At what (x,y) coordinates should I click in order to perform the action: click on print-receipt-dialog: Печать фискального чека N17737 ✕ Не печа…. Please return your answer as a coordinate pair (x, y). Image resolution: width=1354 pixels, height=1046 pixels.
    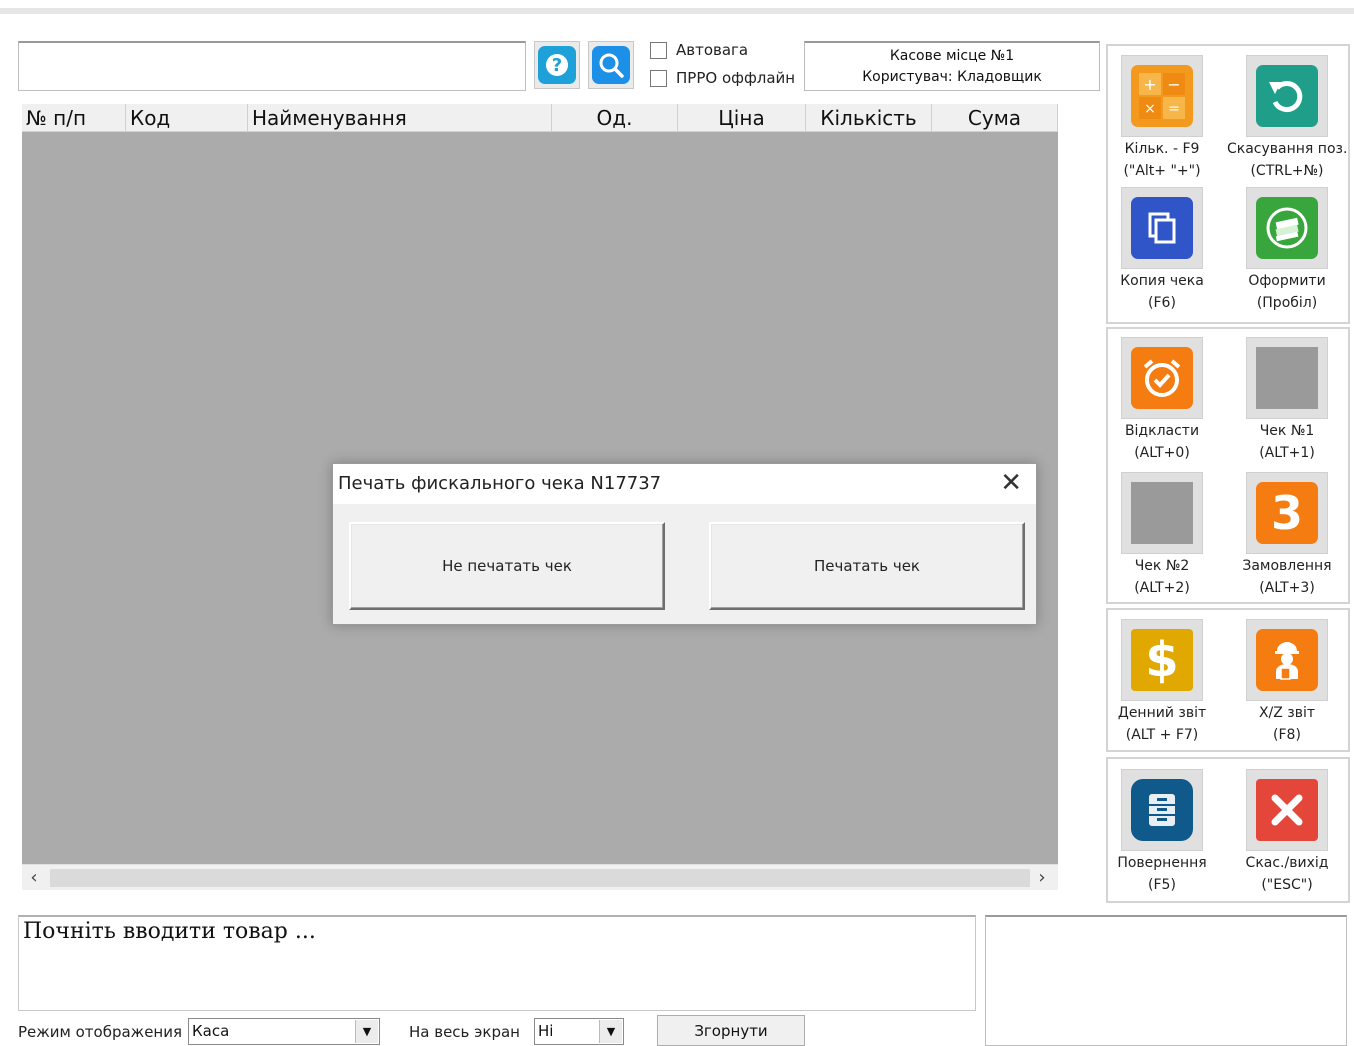
    Looking at the image, I should click on (684, 544).